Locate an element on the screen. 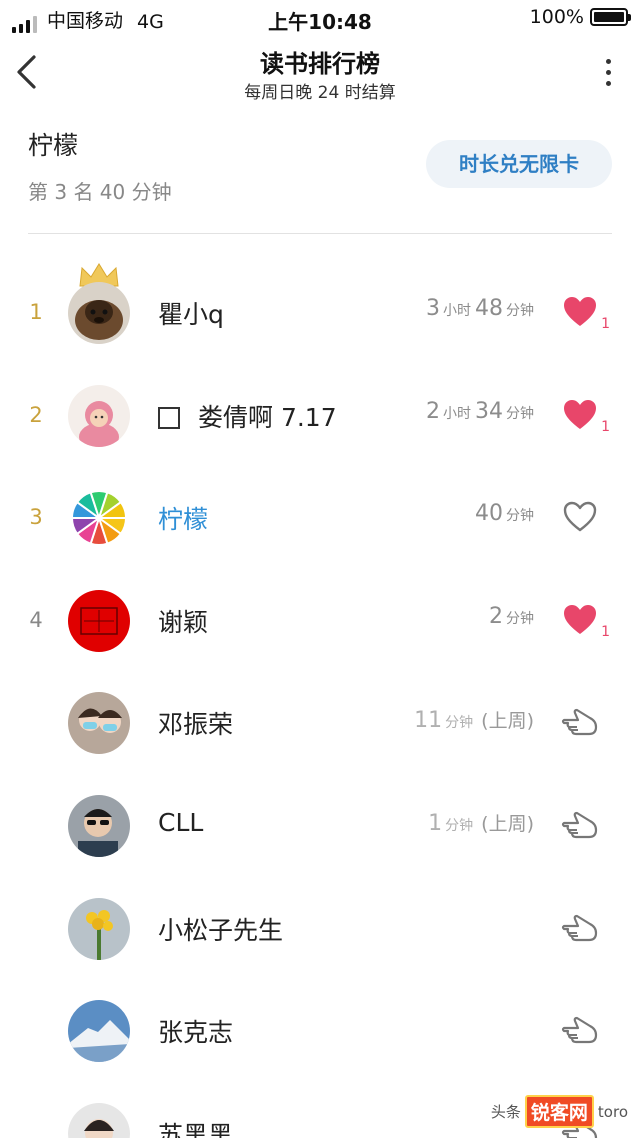  redeem-unlimited-card-button: 时长兑无限卡 is located at coordinates (519, 164).